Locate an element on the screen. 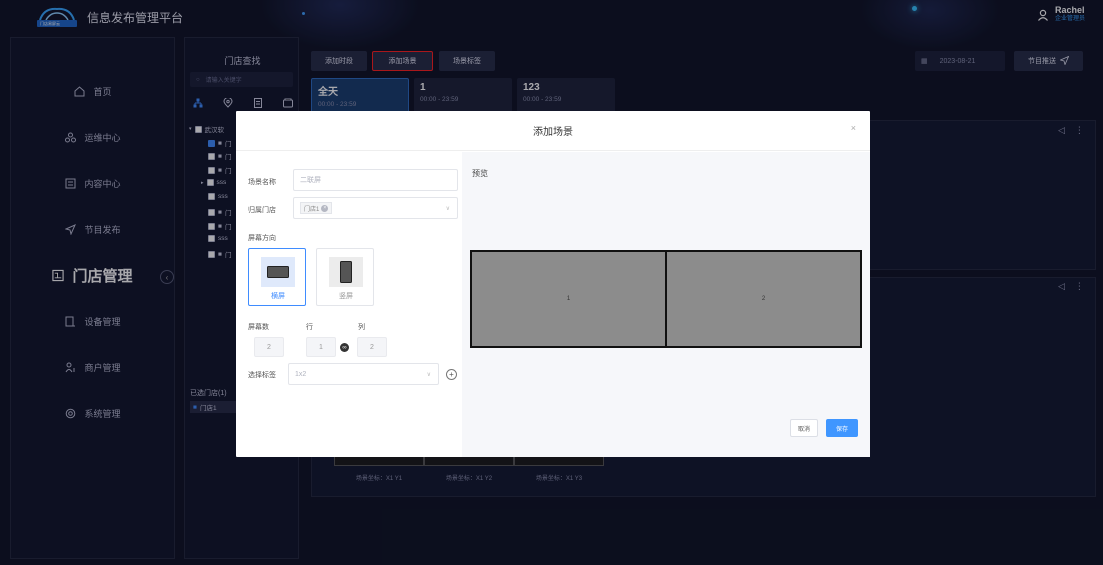 The width and height of the screenshot is (1103, 565). scene-name-input: 二联屏 is located at coordinates (375, 180).